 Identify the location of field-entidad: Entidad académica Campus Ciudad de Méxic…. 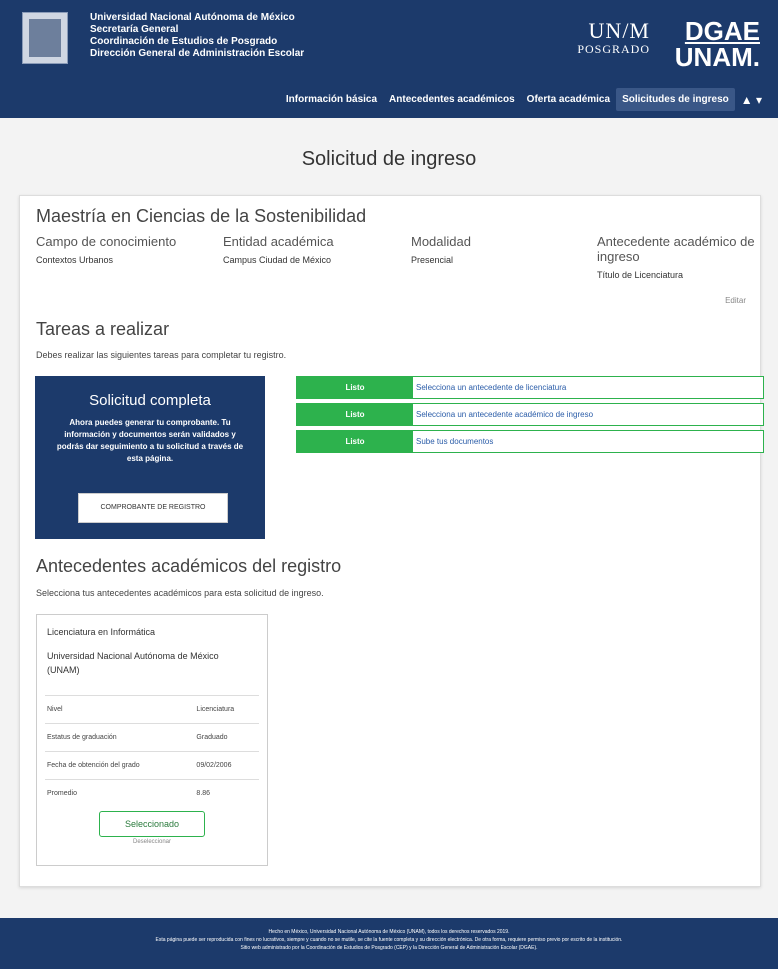
(313, 249).